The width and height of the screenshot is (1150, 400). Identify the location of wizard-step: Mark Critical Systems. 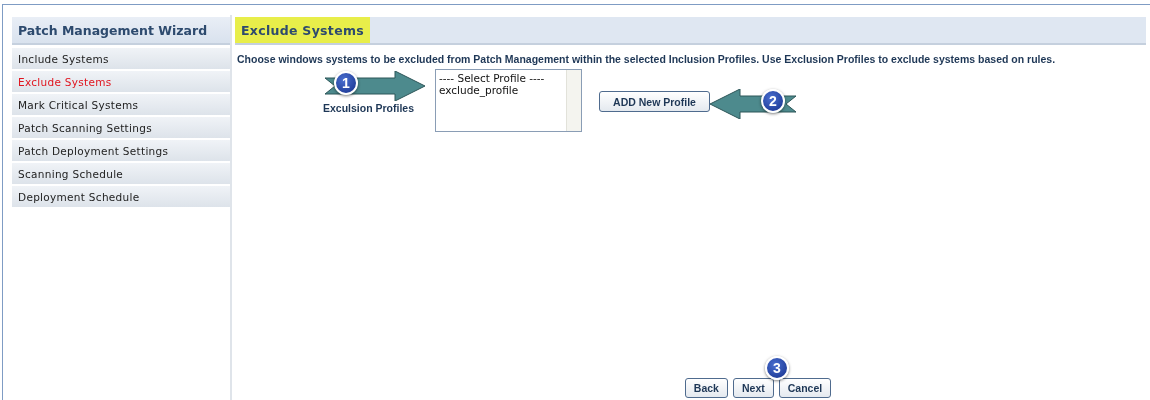
(121, 104).